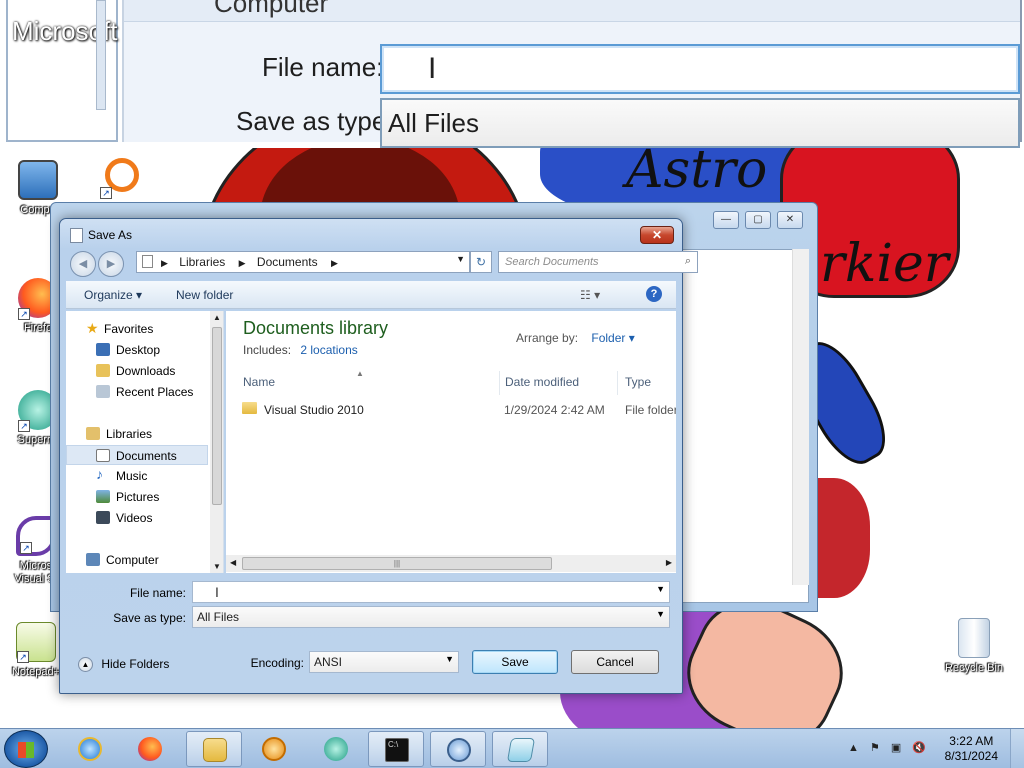  Describe the element at coordinates (134, 518) in the screenshot. I see `nav-label: Videos` at that location.